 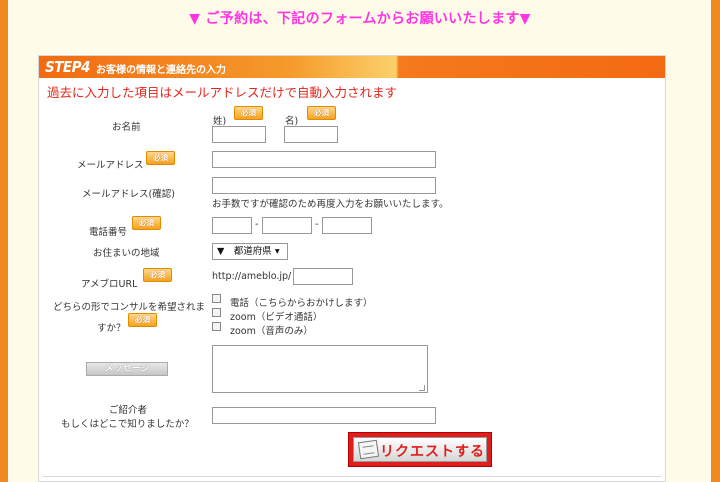 What do you see at coordinates (161, 70) in the screenshot?
I see `step-title: お客様の情報と連絡先の入力` at bounding box center [161, 70].